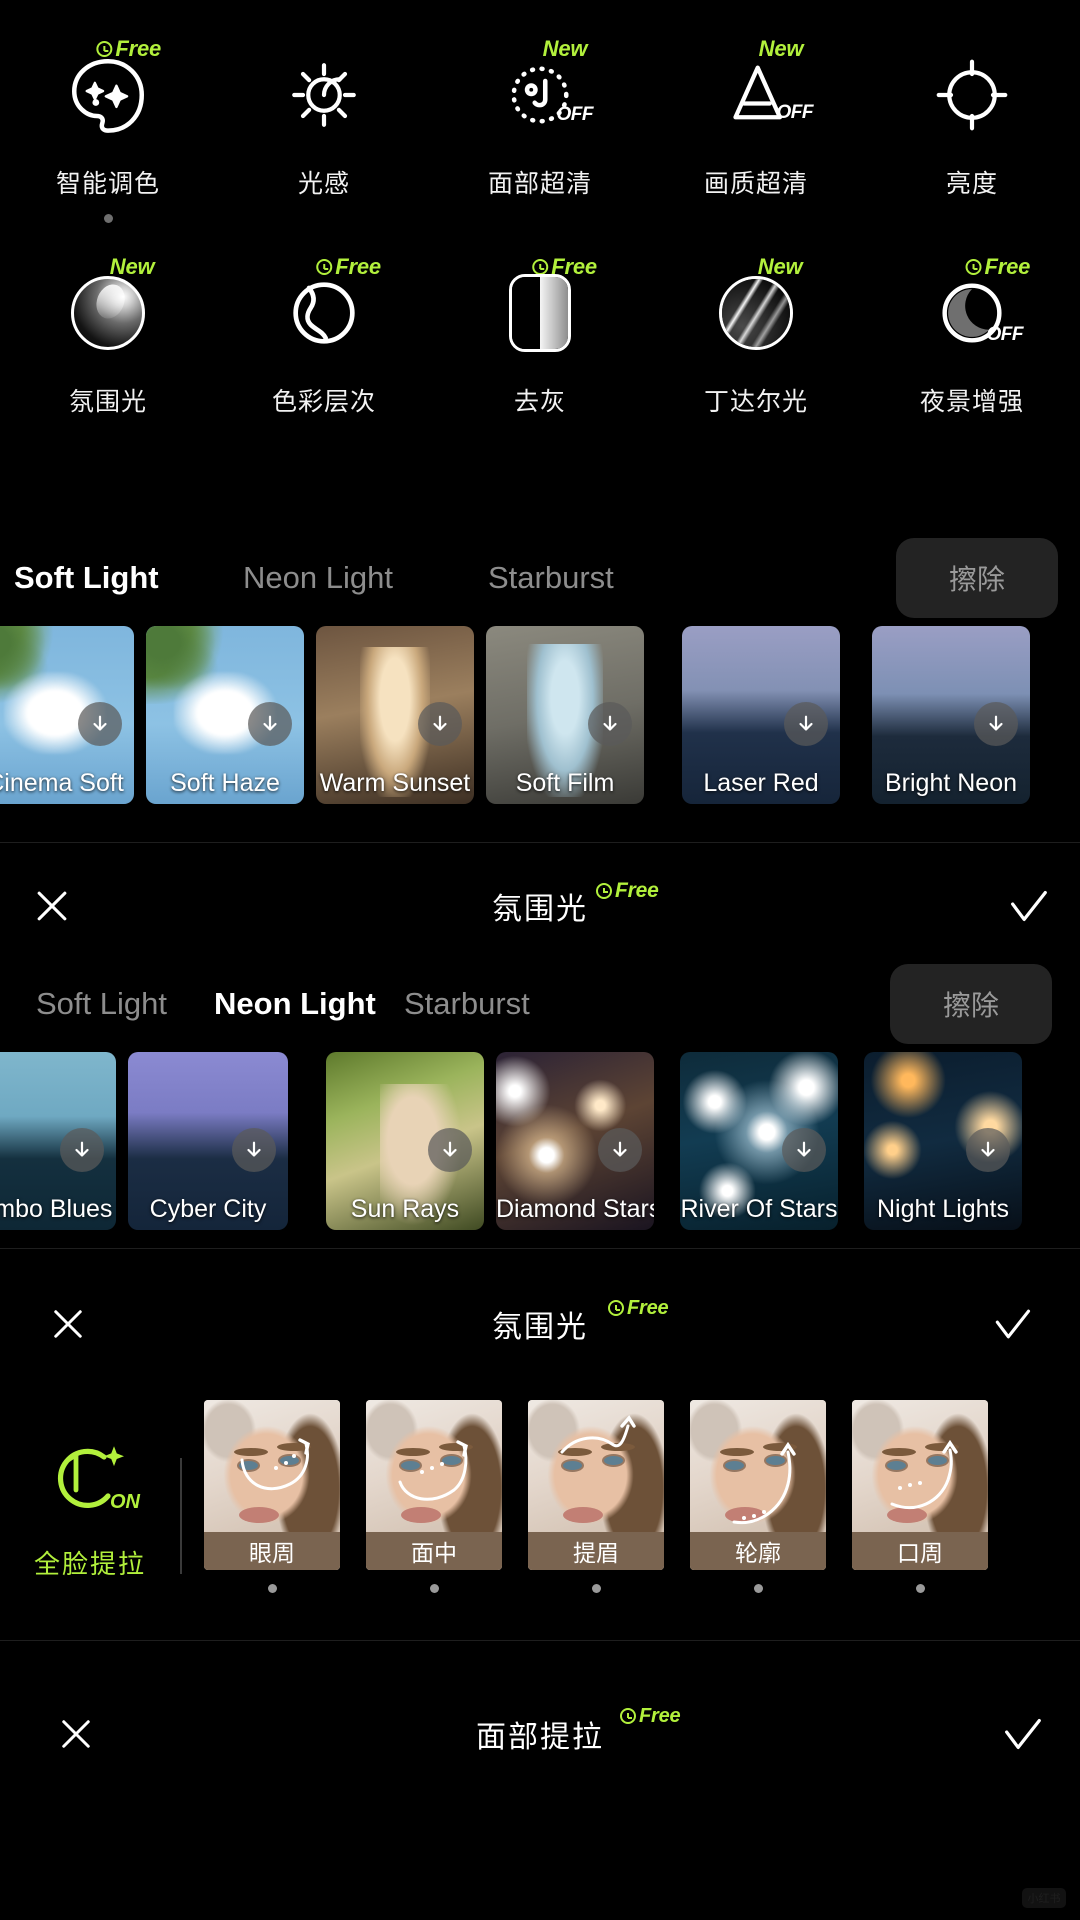  I want to click on filter-category-tabs: Soft Light Neon Light Starburst 擦除, so click(540, 578).